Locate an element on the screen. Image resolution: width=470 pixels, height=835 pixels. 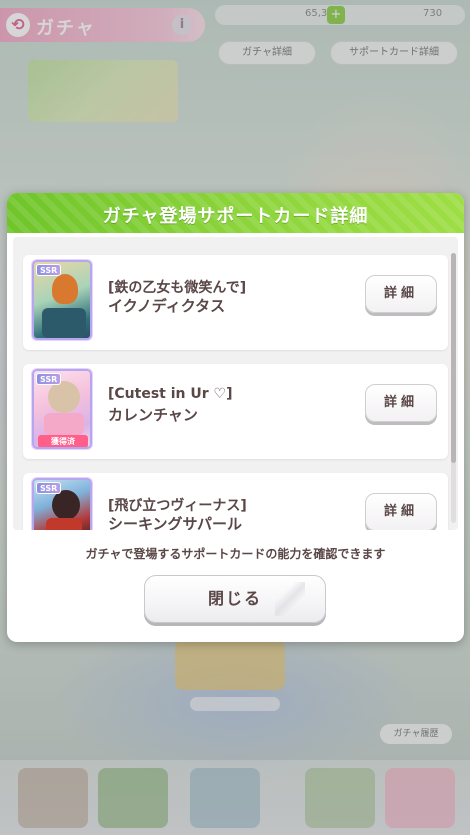
card-row: SSR [飛び立つヴィーナス] シーキングサパール 詳細 is located at coordinates (235, 504).